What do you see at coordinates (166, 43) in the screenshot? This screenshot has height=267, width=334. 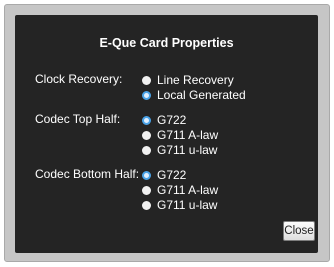 I see `dialog-title: E-Que Card Properties` at bounding box center [166, 43].